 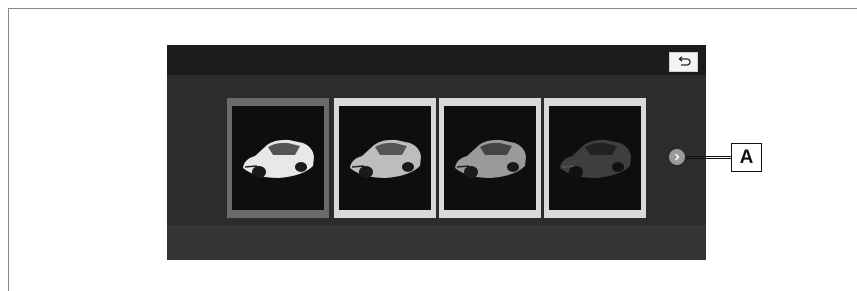 I want to click on screen-footer, so click(x=436, y=242).